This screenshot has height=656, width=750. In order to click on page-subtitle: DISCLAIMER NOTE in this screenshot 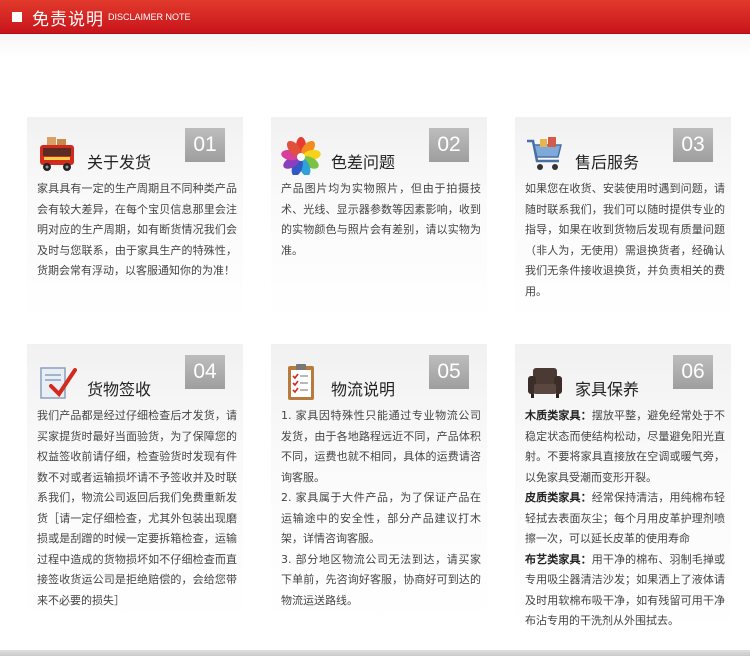, I will do `click(149, 17)`.